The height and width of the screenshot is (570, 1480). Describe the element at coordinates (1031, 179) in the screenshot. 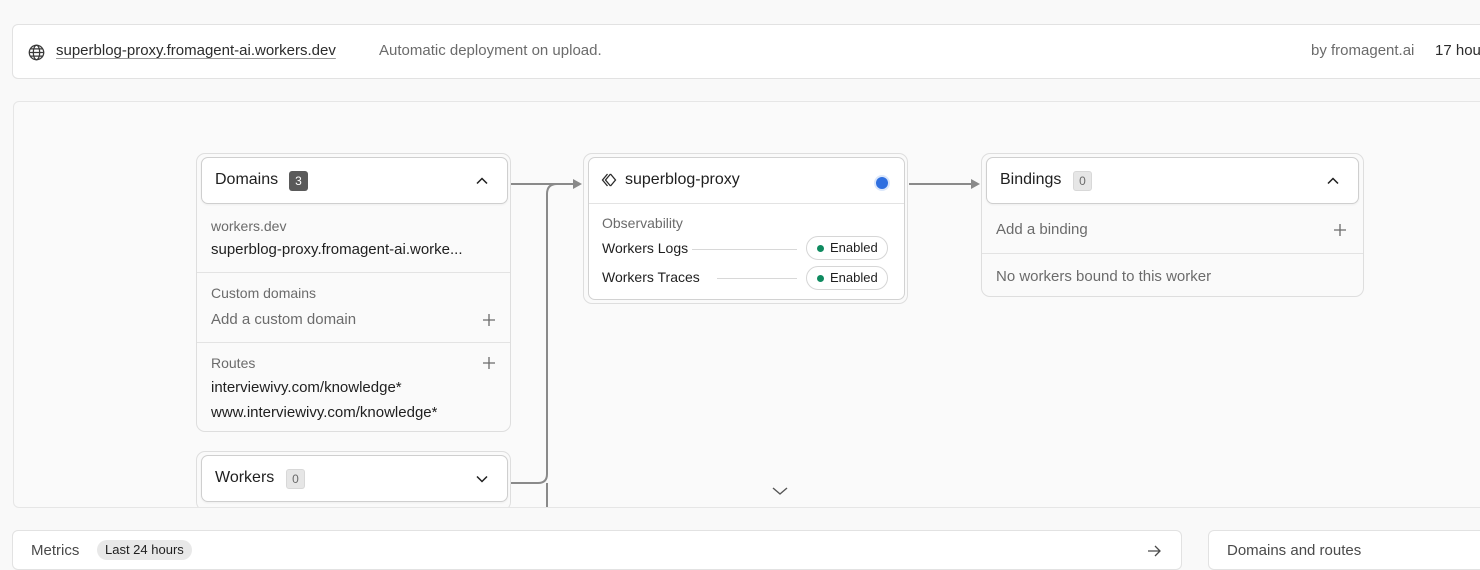

I see `bindings-title: Bindings` at that location.